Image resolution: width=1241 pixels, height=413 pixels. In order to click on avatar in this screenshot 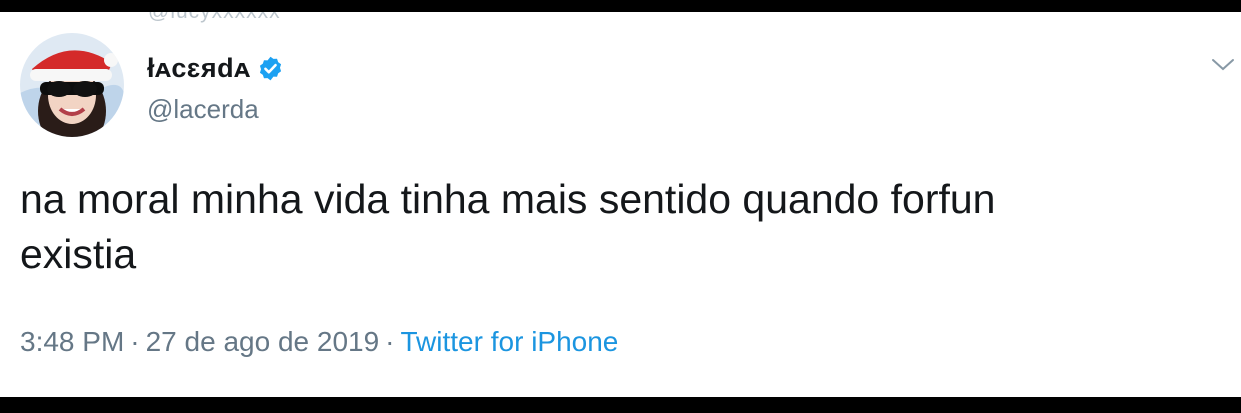, I will do `click(72, 85)`.